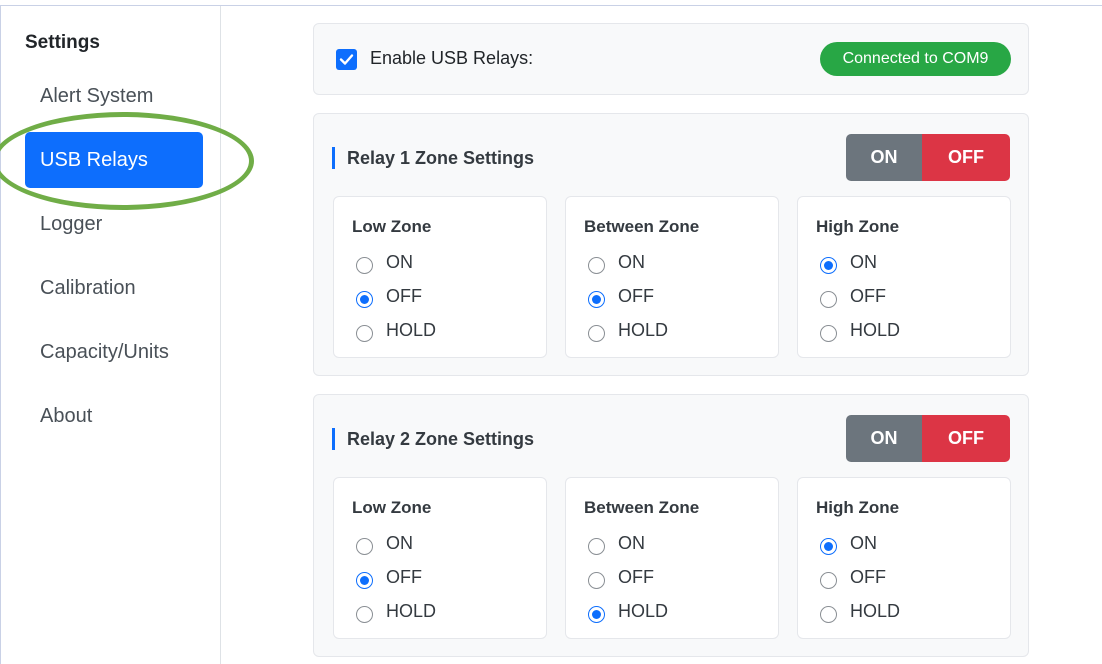  I want to click on relay-2-title: Relay 2 Zone Settings, so click(433, 439).